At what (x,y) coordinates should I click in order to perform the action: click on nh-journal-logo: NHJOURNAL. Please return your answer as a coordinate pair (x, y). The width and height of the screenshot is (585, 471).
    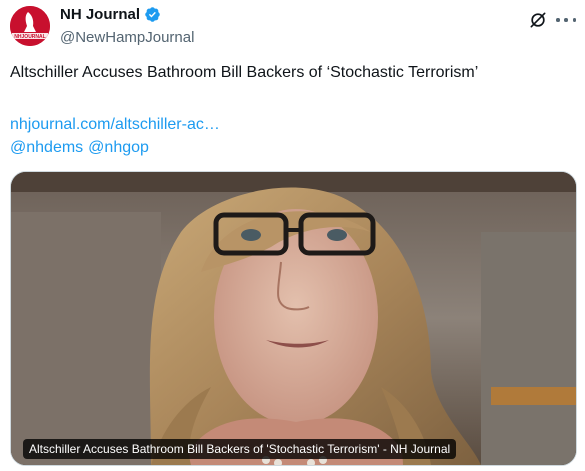
    Looking at the image, I should click on (30, 26).